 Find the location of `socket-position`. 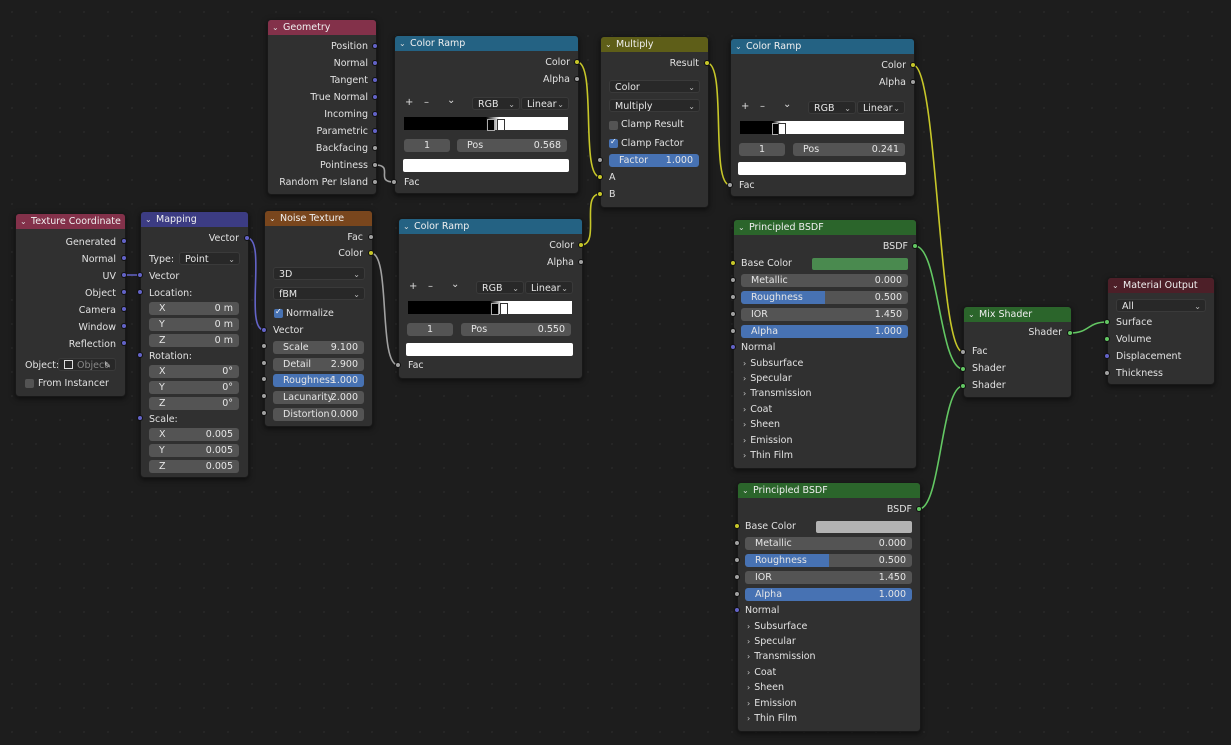

socket-position is located at coordinates (375, 46).